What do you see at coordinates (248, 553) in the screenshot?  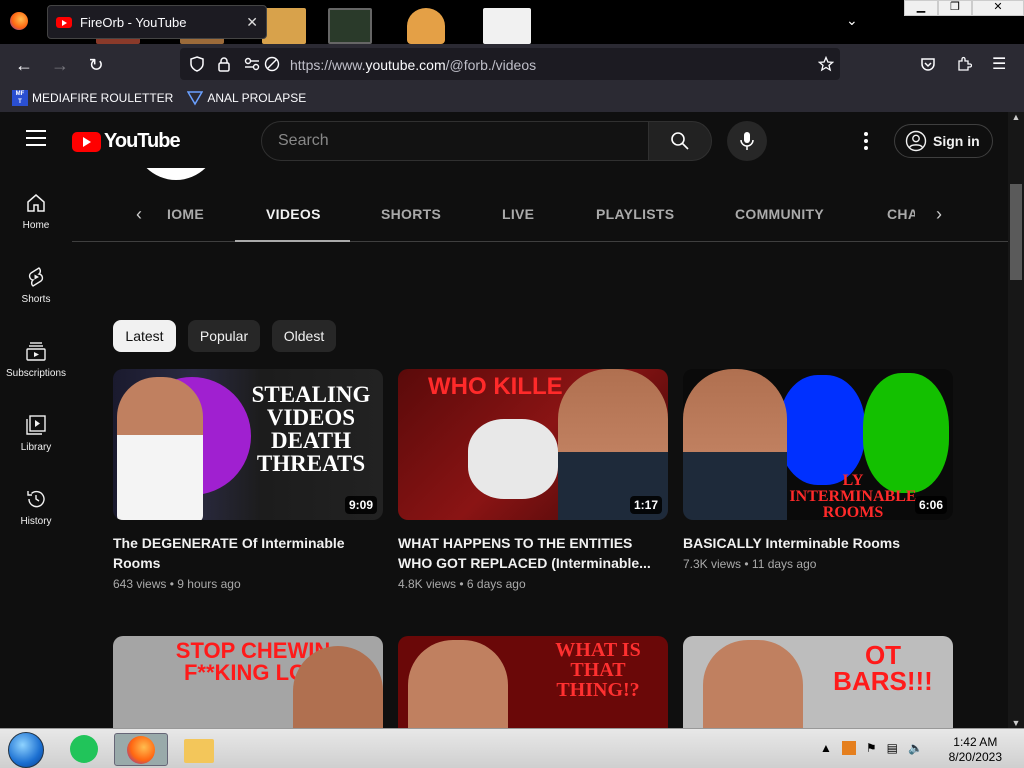 I see `video-title: The DEGENERATE Of Interminable Rooms` at bounding box center [248, 553].